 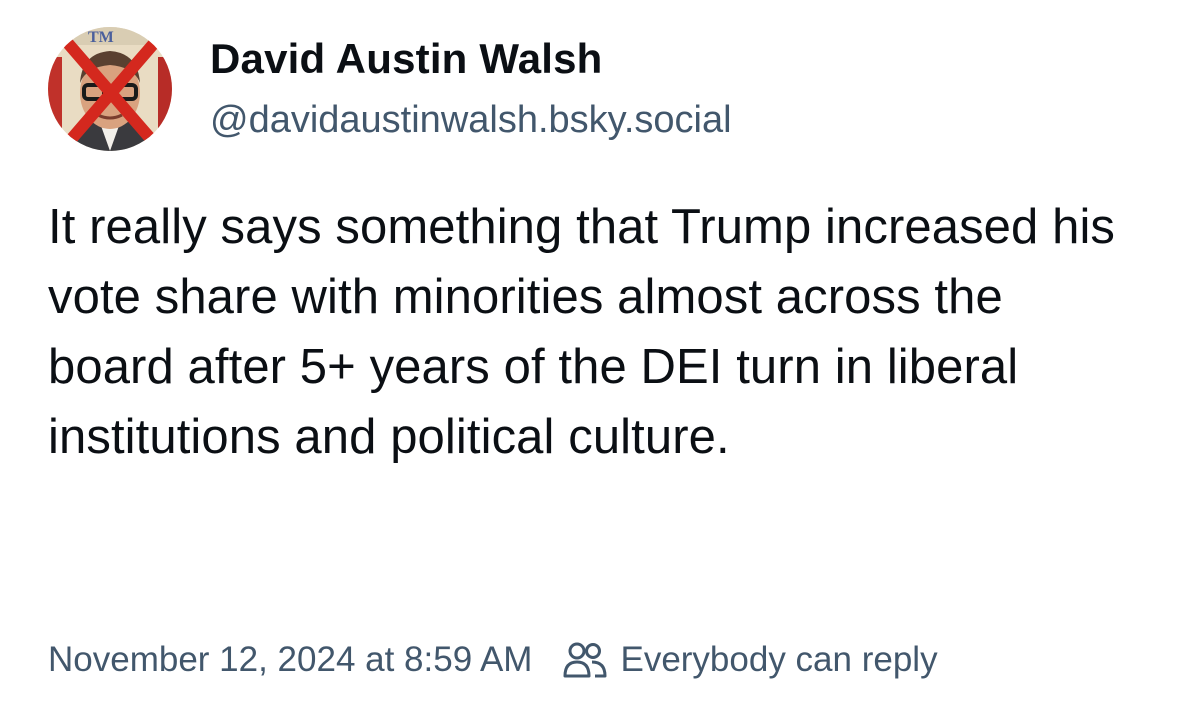 What do you see at coordinates (290, 659) in the screenshot?
I see `post-timestamp: November 12, 2024 at 8:59 AM` at bounding box center [290, 659].